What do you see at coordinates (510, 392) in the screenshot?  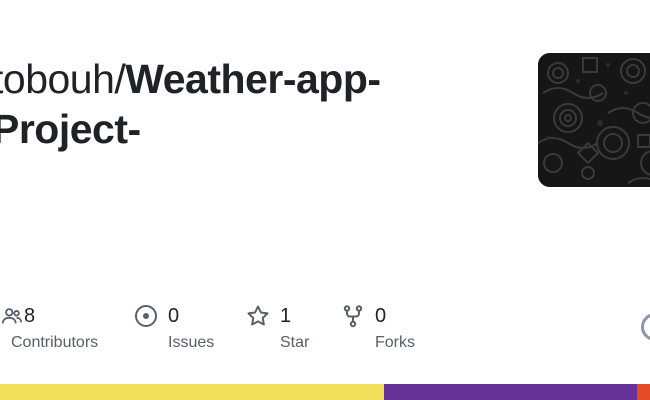 I see `language-segment-css` at bounding box center [510, 392].